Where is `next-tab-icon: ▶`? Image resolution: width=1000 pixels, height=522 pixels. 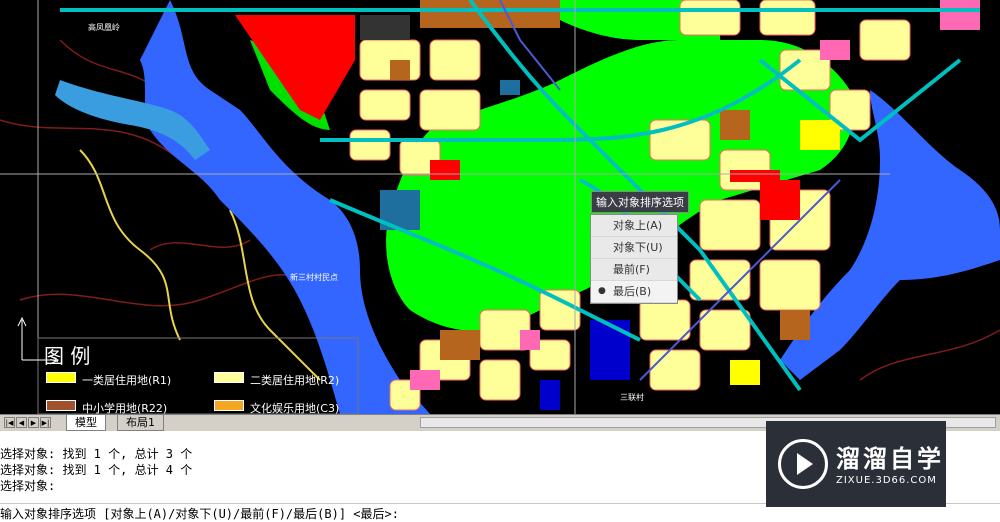
next-tab-icon: ▶ is located at coordinates (33, 422).